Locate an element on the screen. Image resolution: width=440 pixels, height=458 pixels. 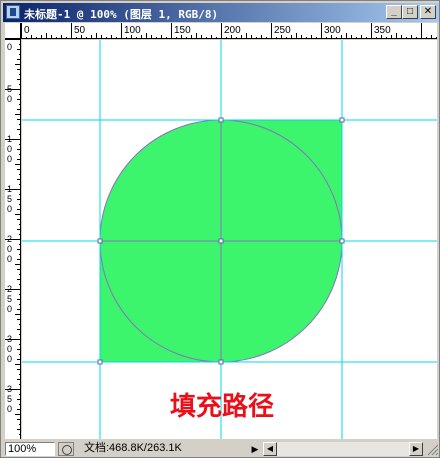
vruler-label: 200 is located at coordinates (9, 249).